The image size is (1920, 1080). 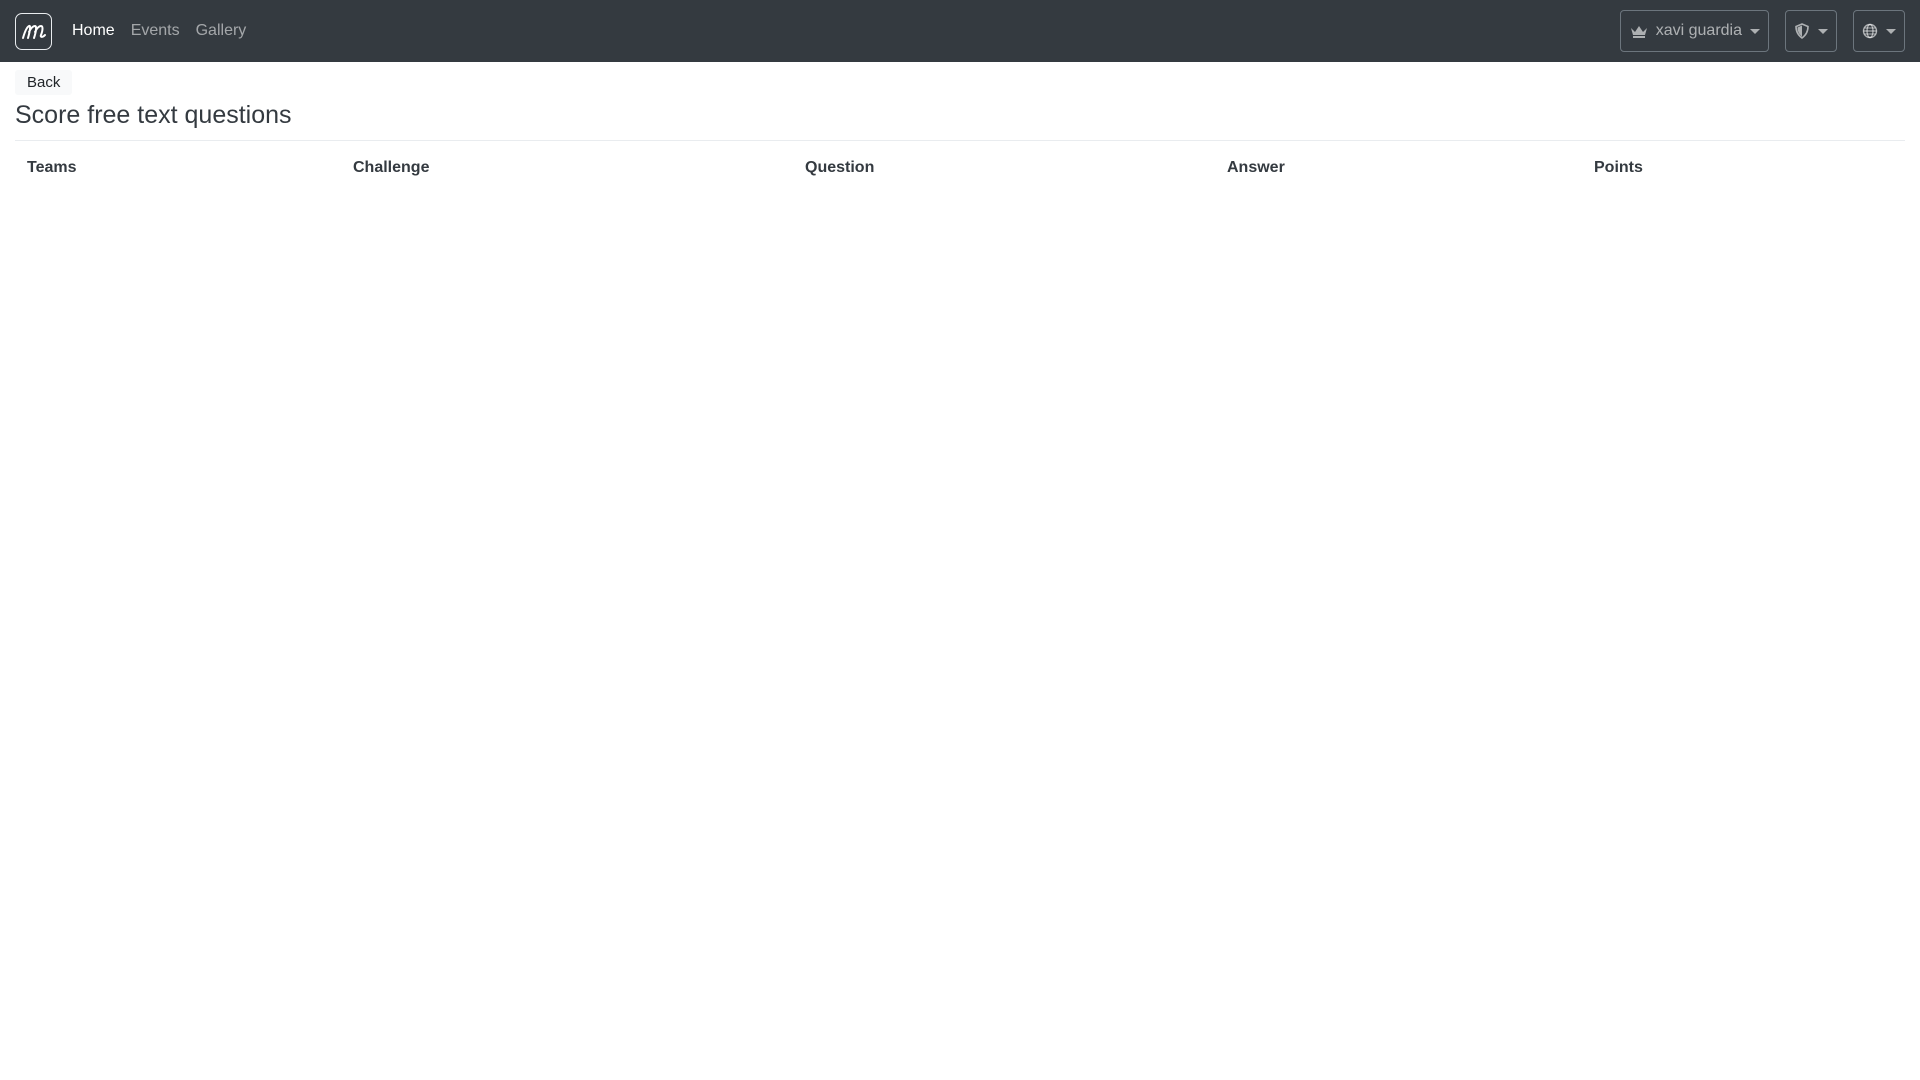 I want to click on free-text-scores-table: Teams Challenge Question Answer Points, so click(x=960, y=168).